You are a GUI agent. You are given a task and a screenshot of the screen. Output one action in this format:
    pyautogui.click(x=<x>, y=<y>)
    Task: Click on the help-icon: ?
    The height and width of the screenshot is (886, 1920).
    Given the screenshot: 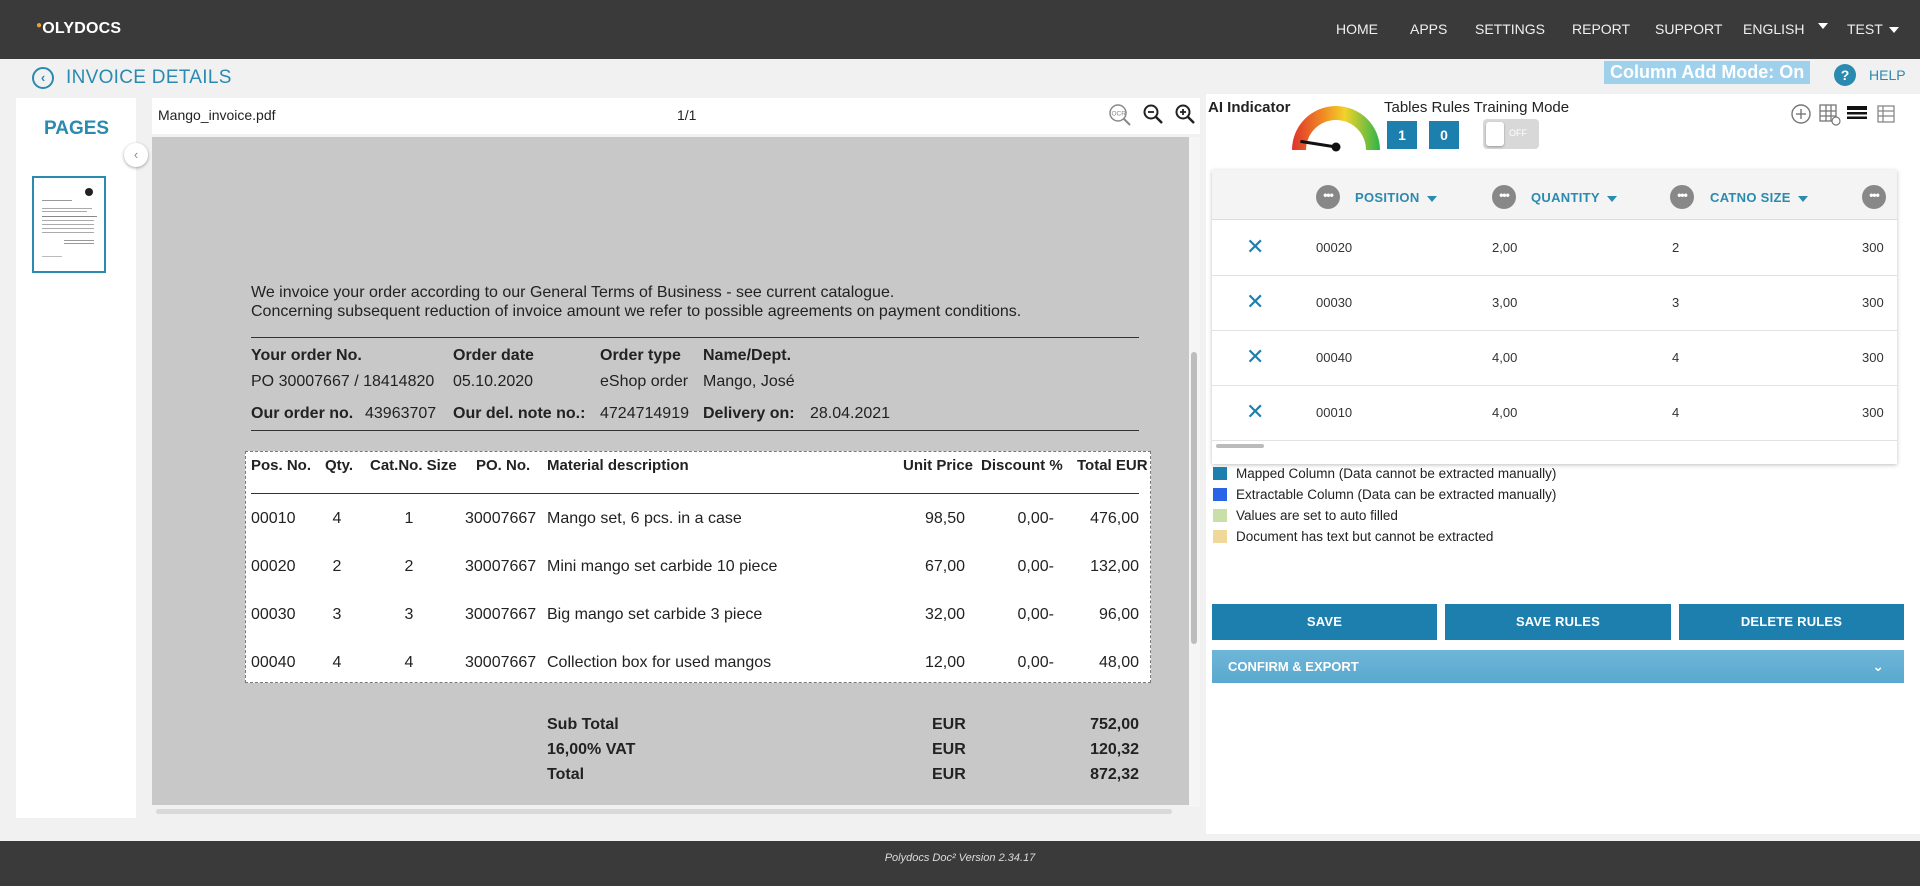 What is the action you would take?
    pyautogui.click(x=1845, y=75)
    